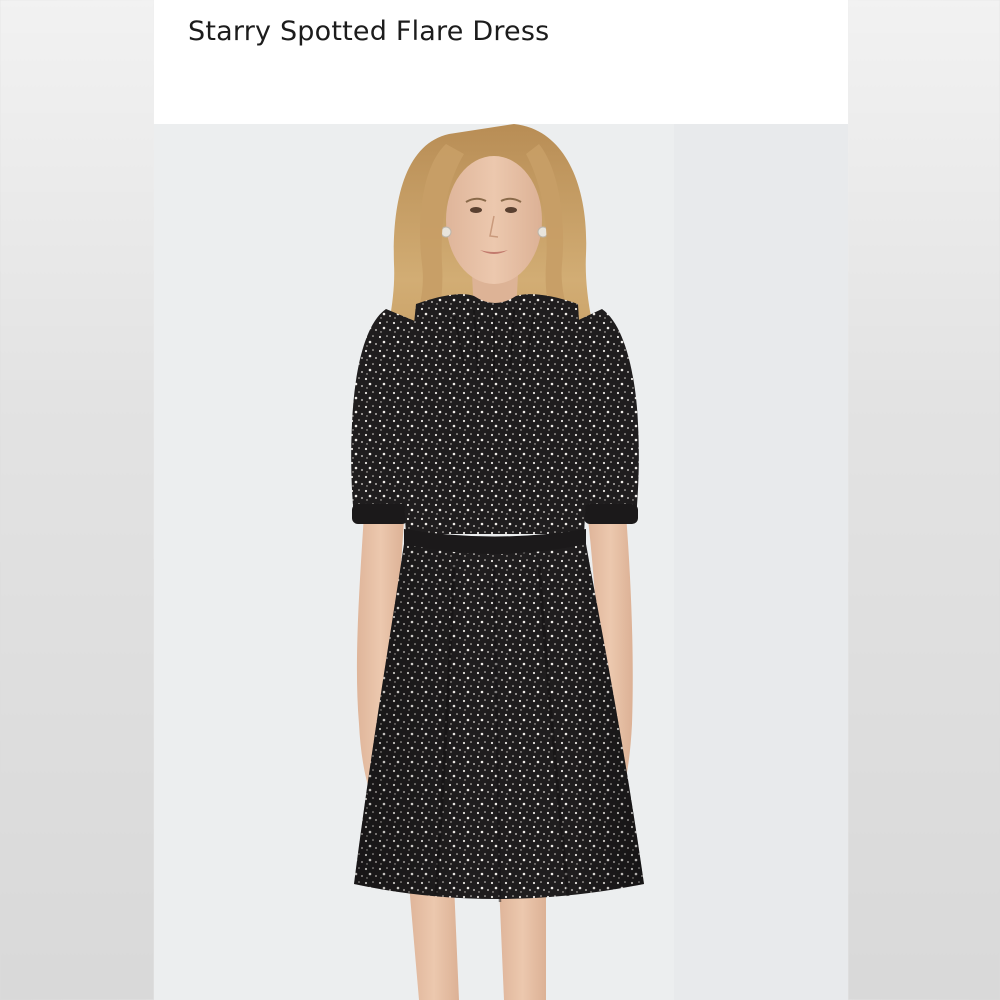 The width and height of the screenshot is (1000, 1000). I want to click on product-title: Starry Spotted Flare Dress, so click(369, 31).